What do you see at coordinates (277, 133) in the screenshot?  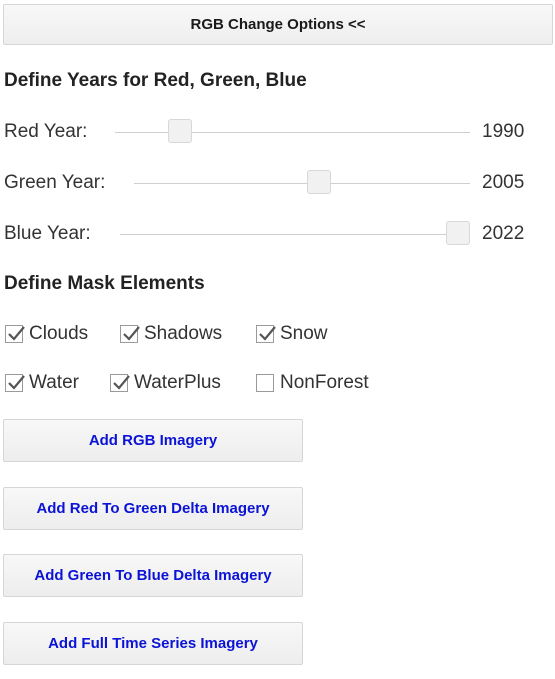 I see `red-year-slider-row: Red Year: 1990` at bounding box center [277, 133].